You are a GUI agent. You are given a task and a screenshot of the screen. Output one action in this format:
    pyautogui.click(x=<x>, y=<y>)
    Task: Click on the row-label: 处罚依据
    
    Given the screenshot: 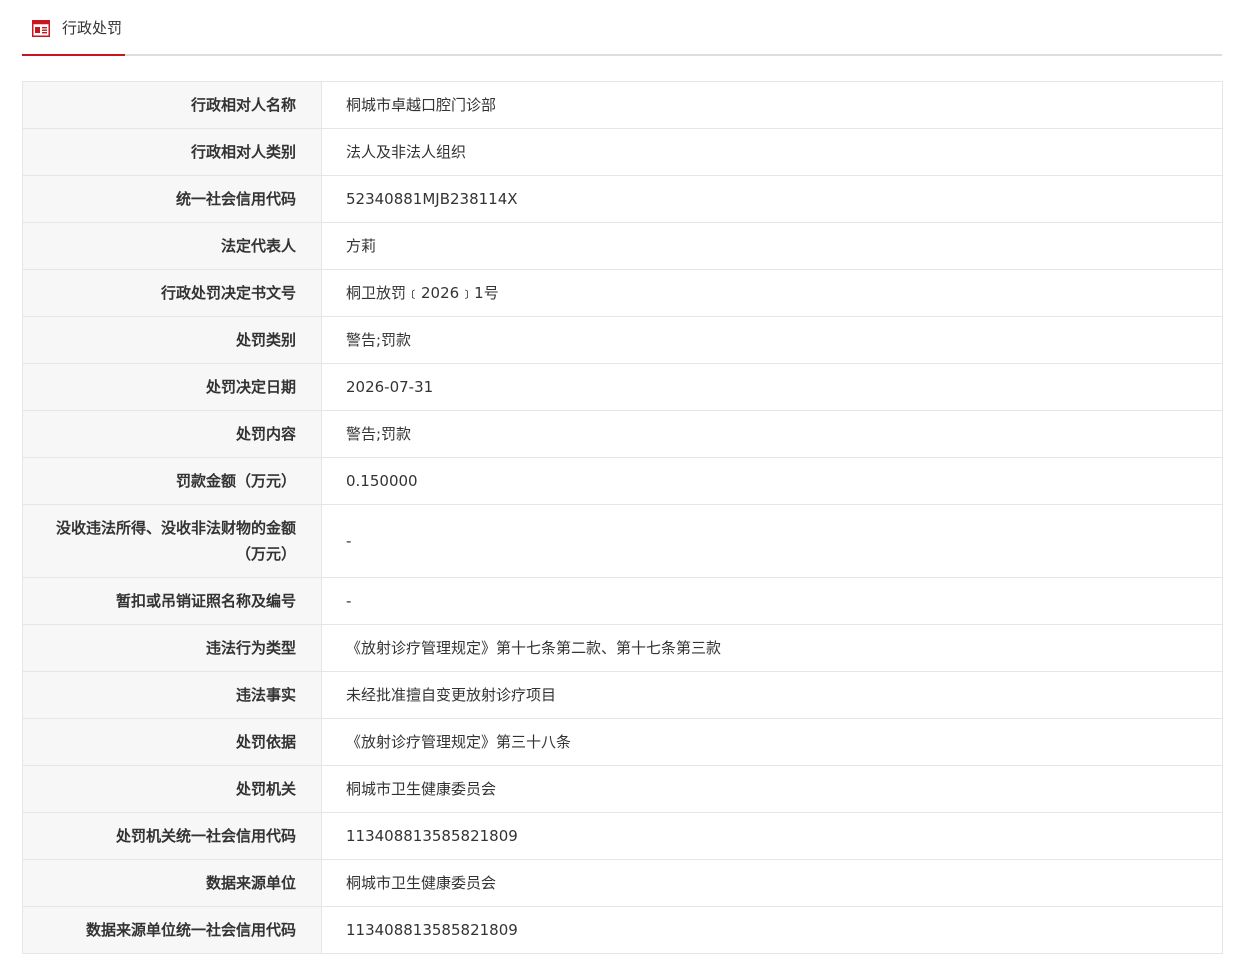 What is the action you would take?
    pyautogui.click(x=172, y=742)
    